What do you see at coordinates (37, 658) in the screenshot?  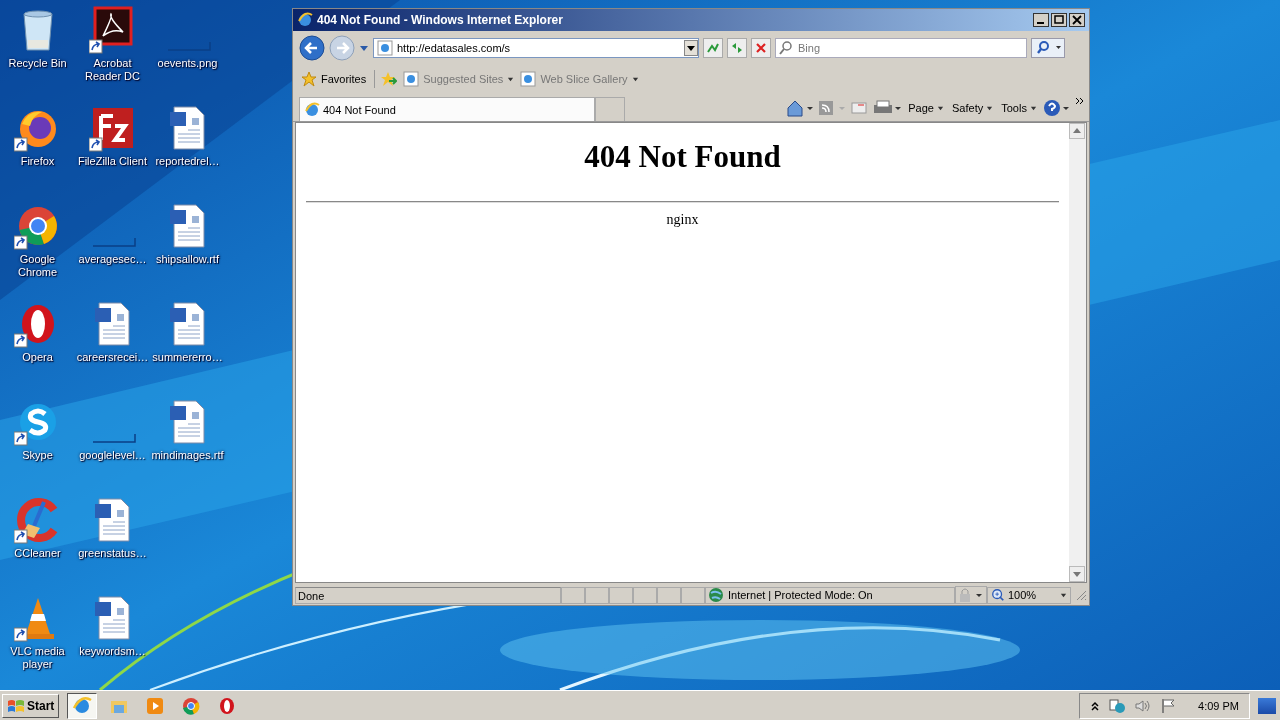 I see `icon-label: VLC media player` at bounding box center [37, 658].